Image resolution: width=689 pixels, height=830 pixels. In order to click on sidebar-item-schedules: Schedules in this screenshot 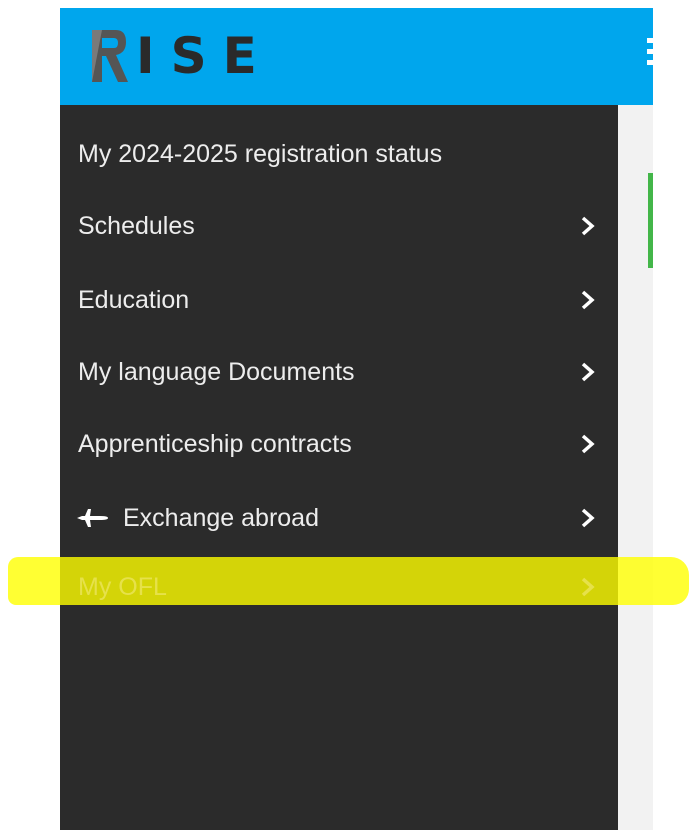, I will do `click(339, 226)`.